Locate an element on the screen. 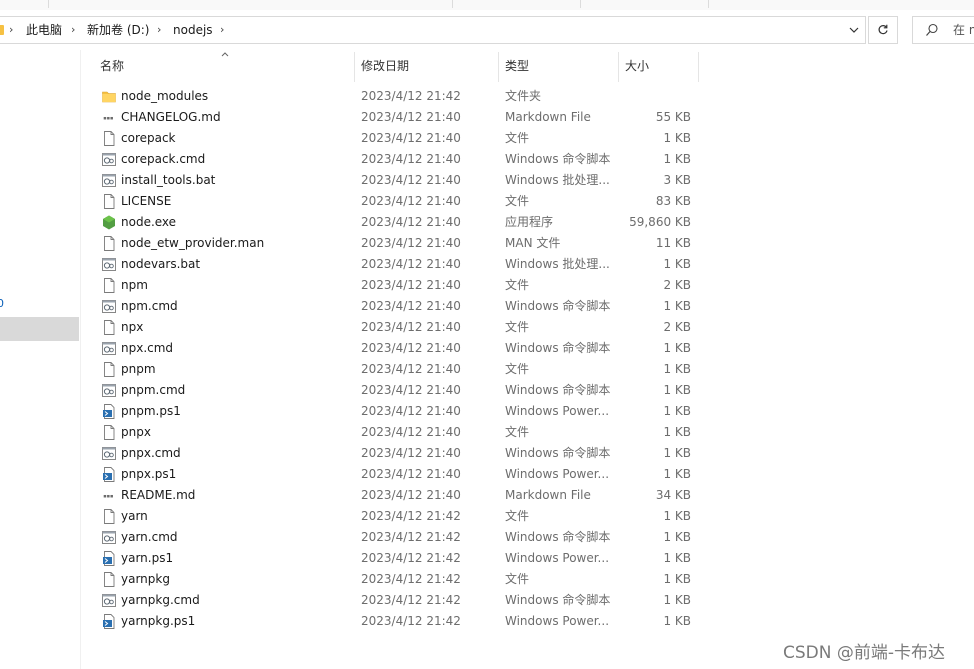 The height and width of the screenshot is (669, 974). column-header: 名称 修改日期 类型 大小 is located at coordinates (391, 67).